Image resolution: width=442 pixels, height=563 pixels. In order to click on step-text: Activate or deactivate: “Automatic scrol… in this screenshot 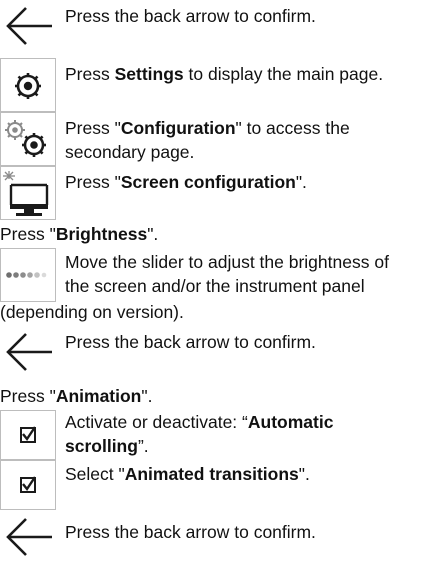, I will do `click(199, 434)`.